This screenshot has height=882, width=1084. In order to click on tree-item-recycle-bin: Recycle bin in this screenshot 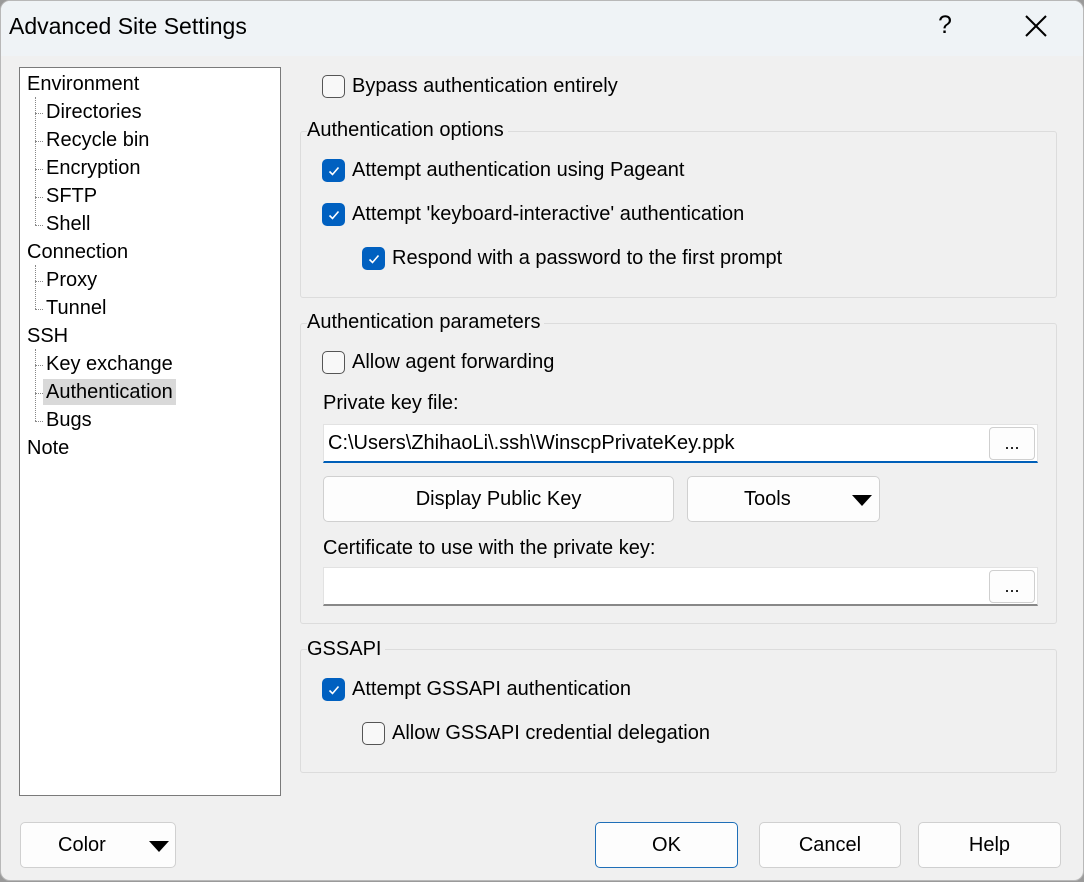, I will do `click(97, 140)`.